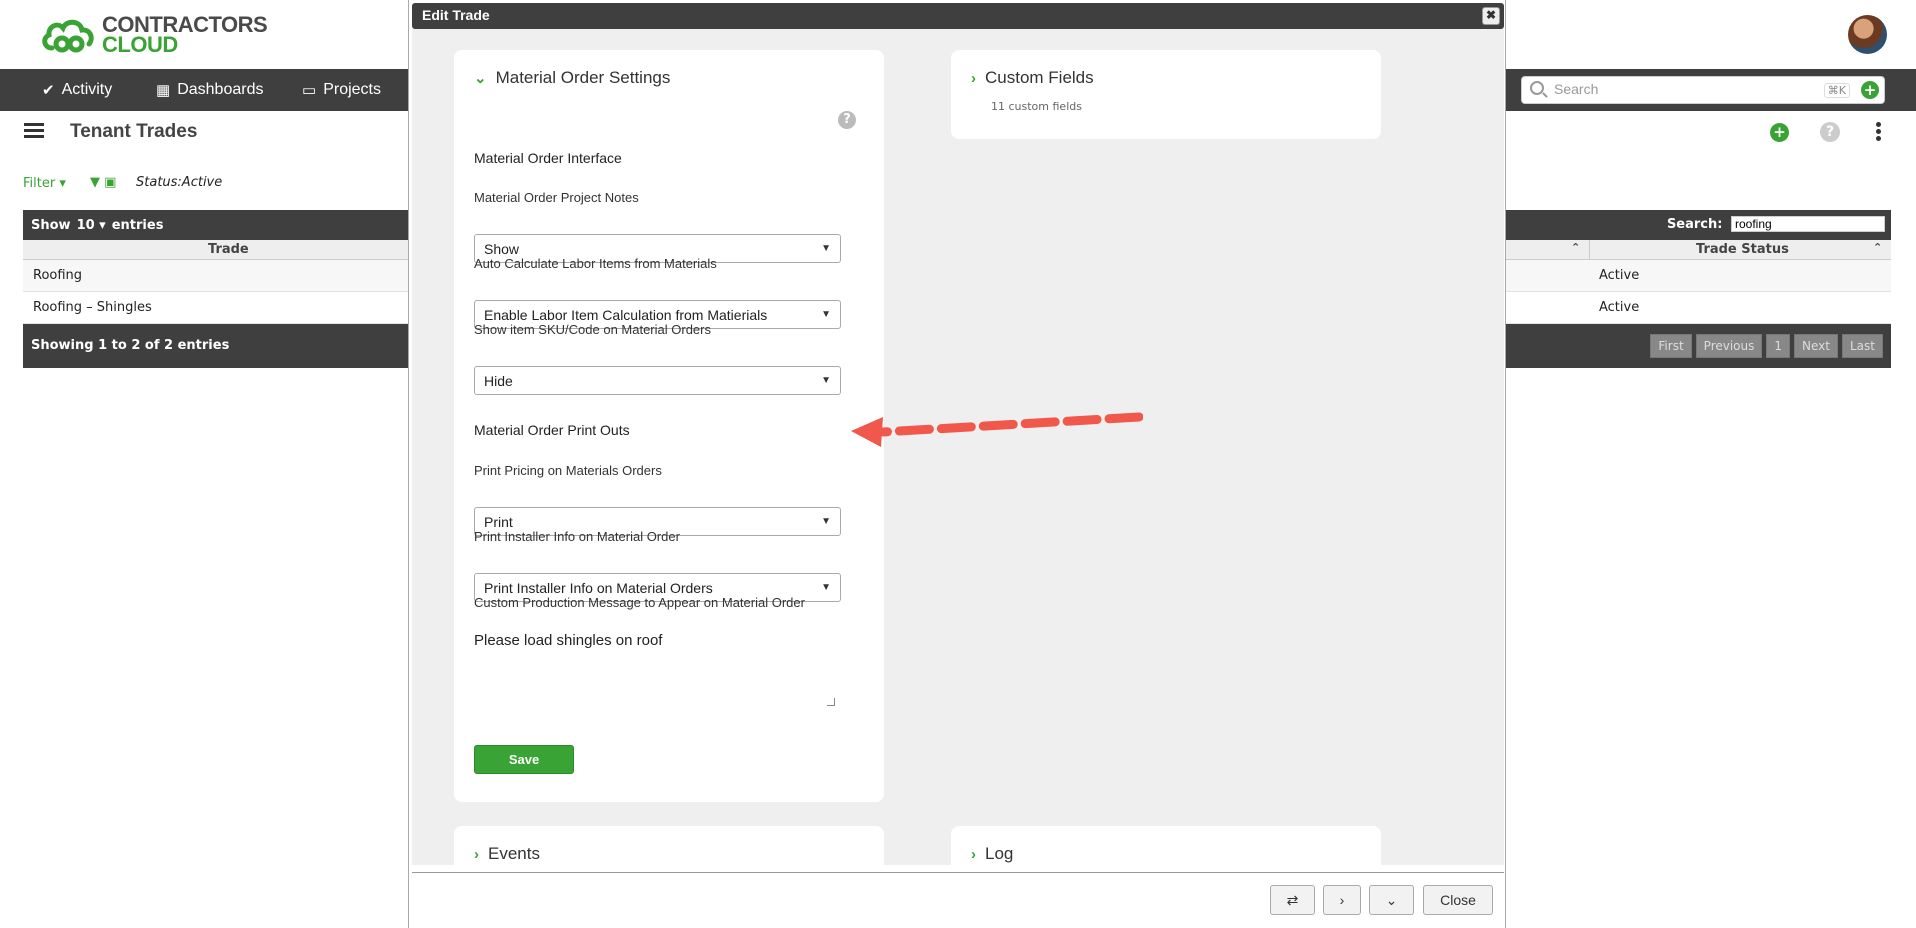  I want to click on nav-dashboards-label: Dashboards, so click(220, 89).